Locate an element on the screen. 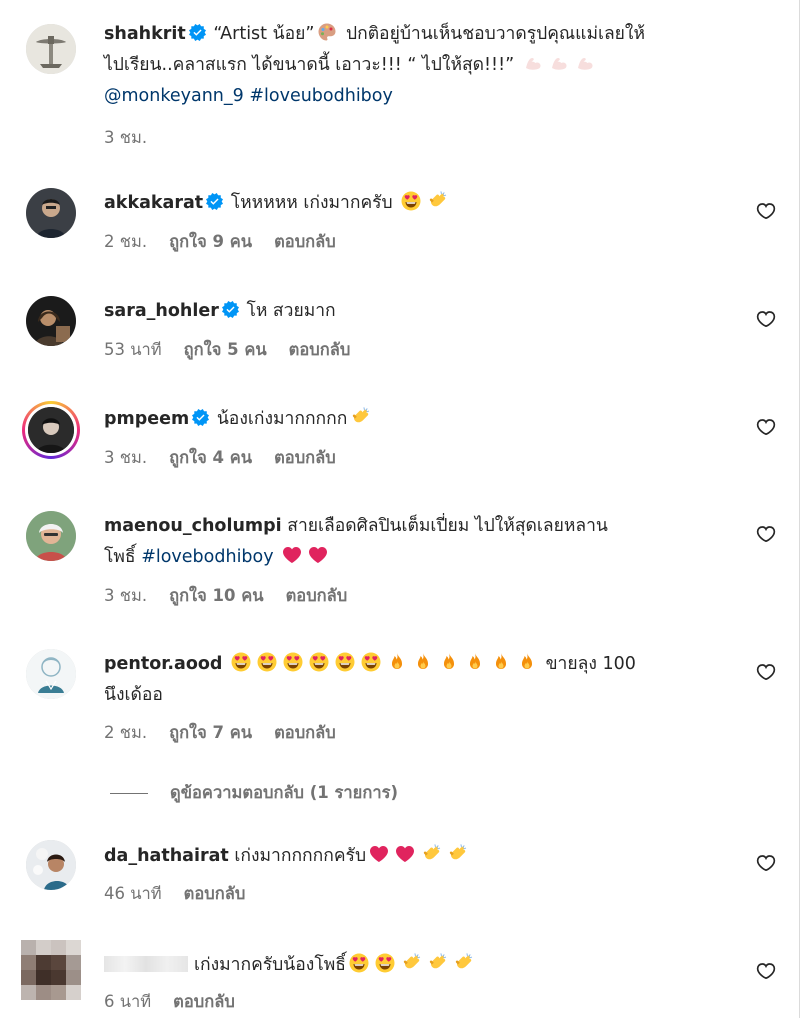  username: maenou_cholumpi is located at coordinates (193, 526).